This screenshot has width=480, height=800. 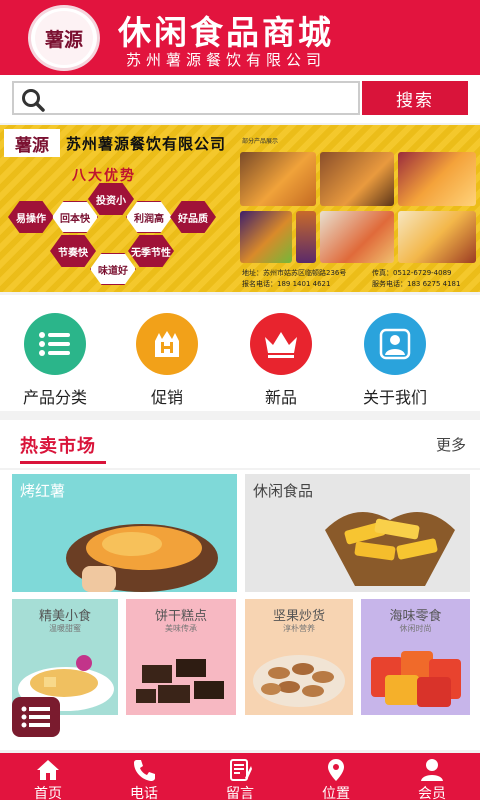 I want to click on search-bar: 搜索, so click(x=240, y=99).